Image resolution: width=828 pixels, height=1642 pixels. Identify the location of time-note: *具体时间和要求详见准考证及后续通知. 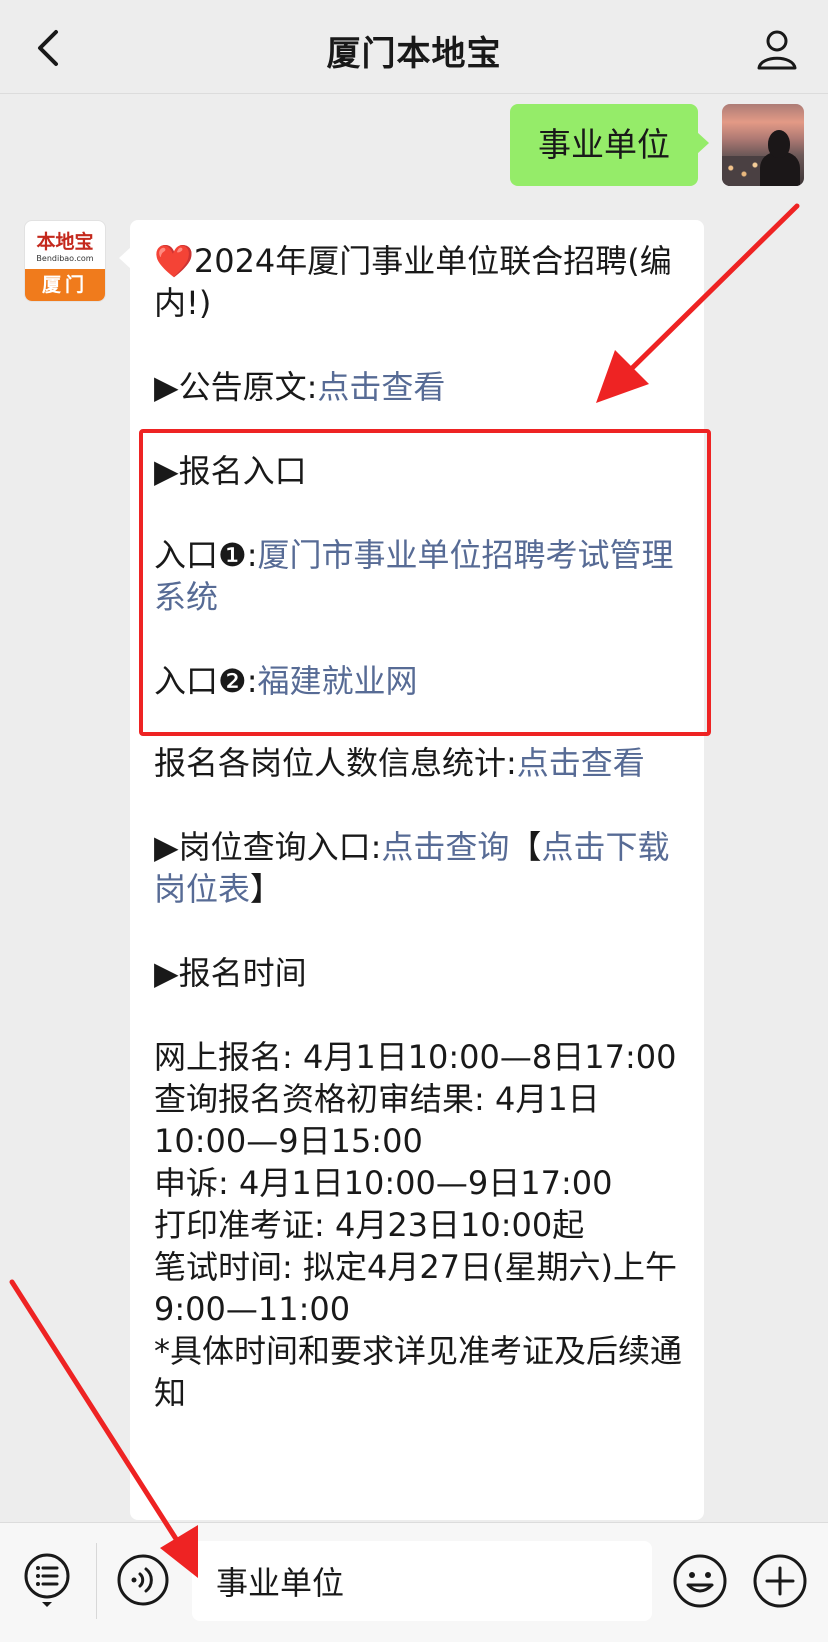
(418, 1372).